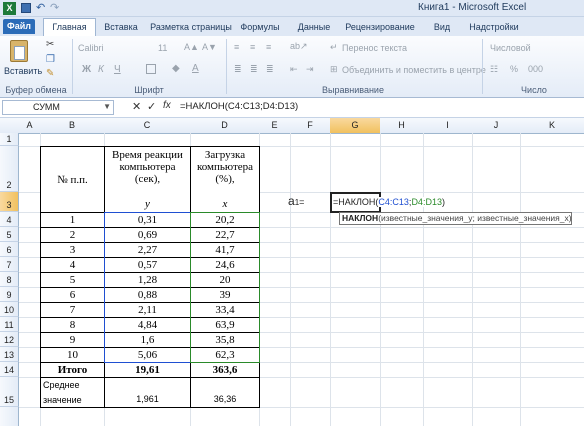 The width and height of the screenshot is (584, 426). I want to click on align-top-icon: ≡, so click(236, 47).